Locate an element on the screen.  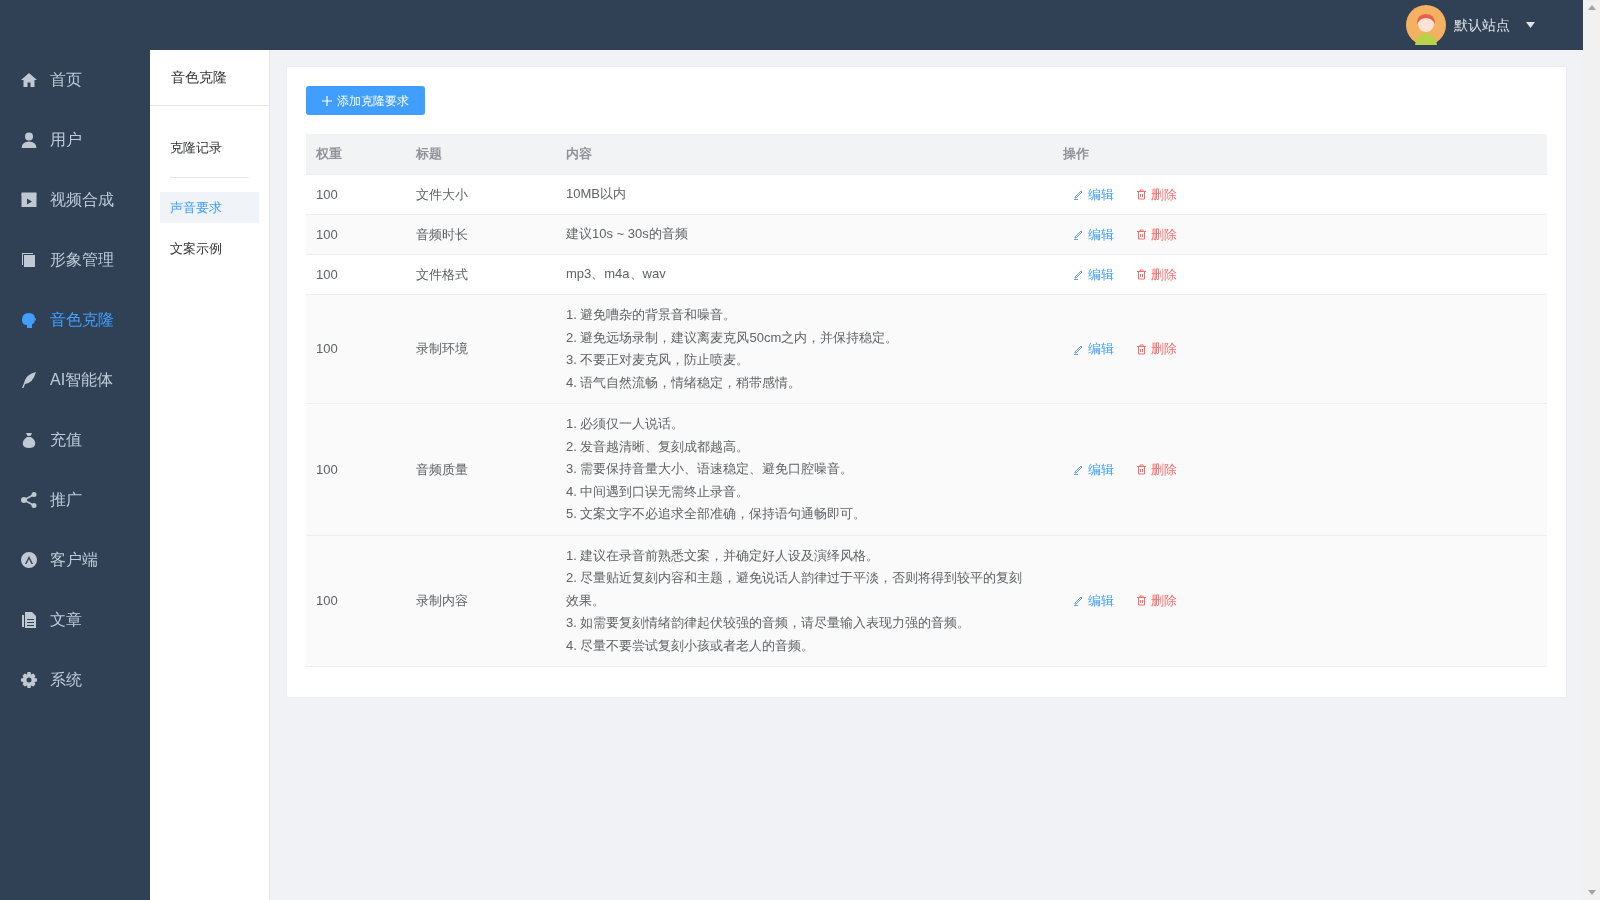
content-line: 1. 必须仅一人说话。 is located at coordinates (625, 423).